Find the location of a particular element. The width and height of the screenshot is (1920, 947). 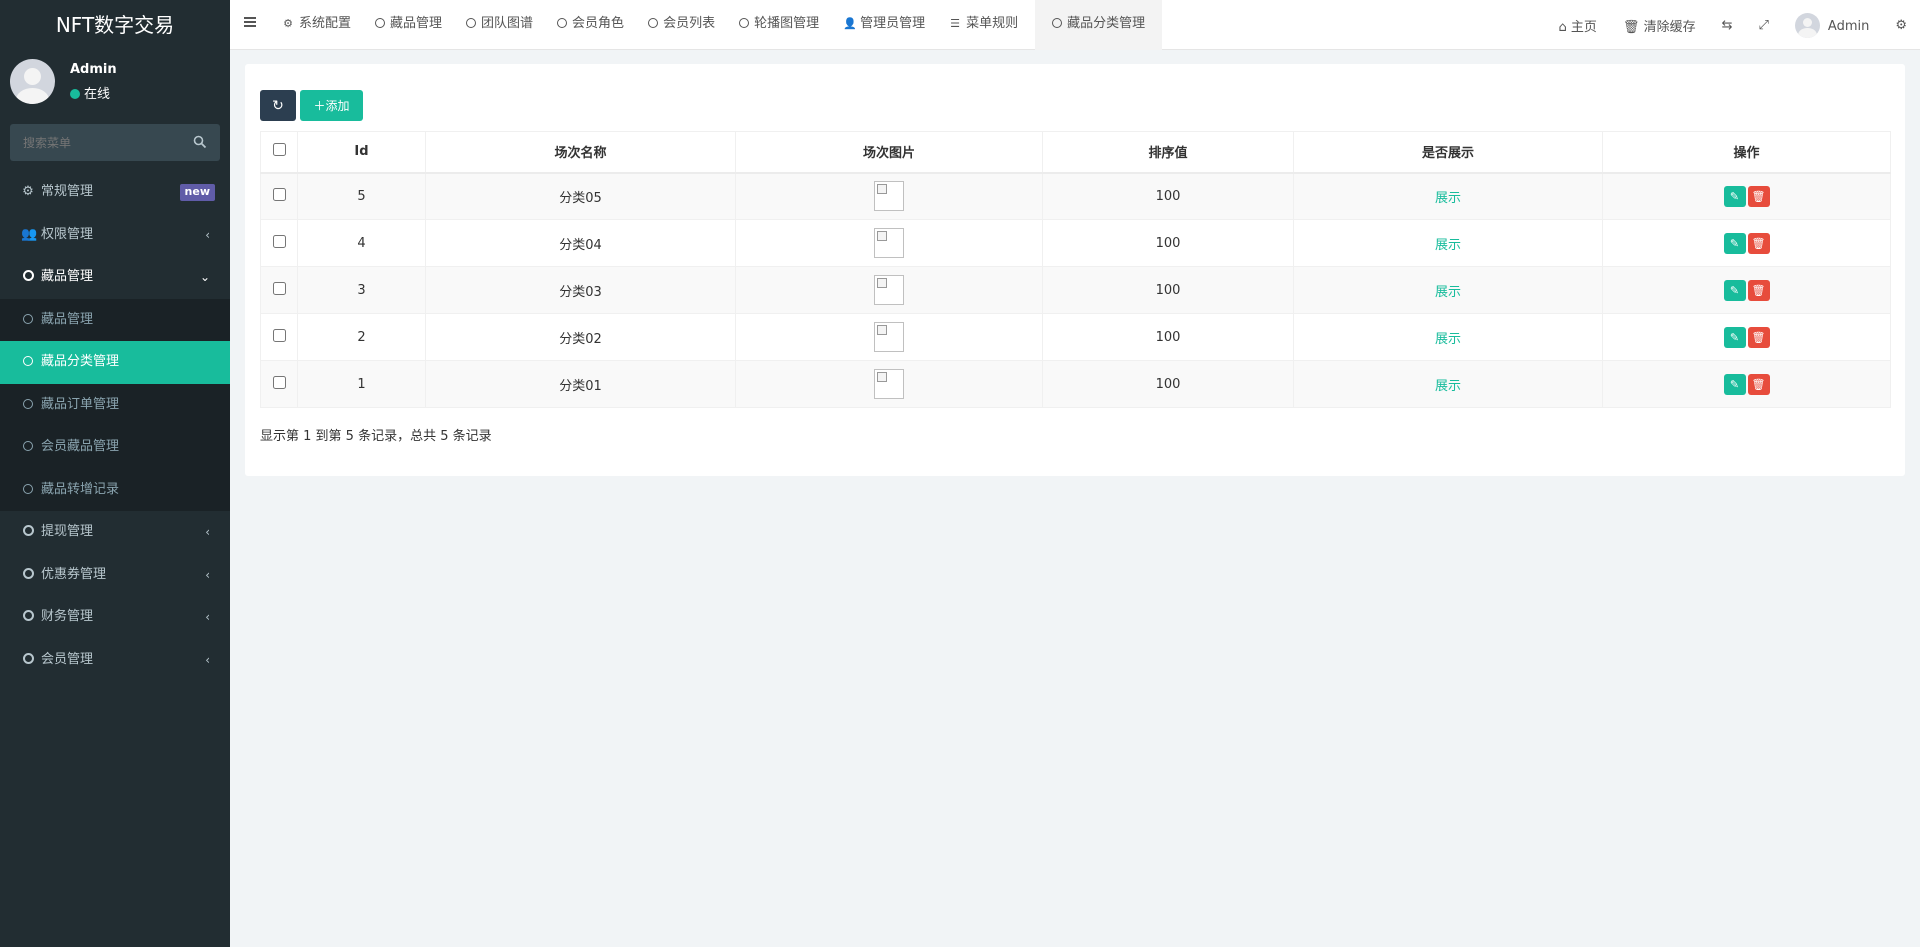

add-button: ＋添加 is located at coordinates (331, 105).